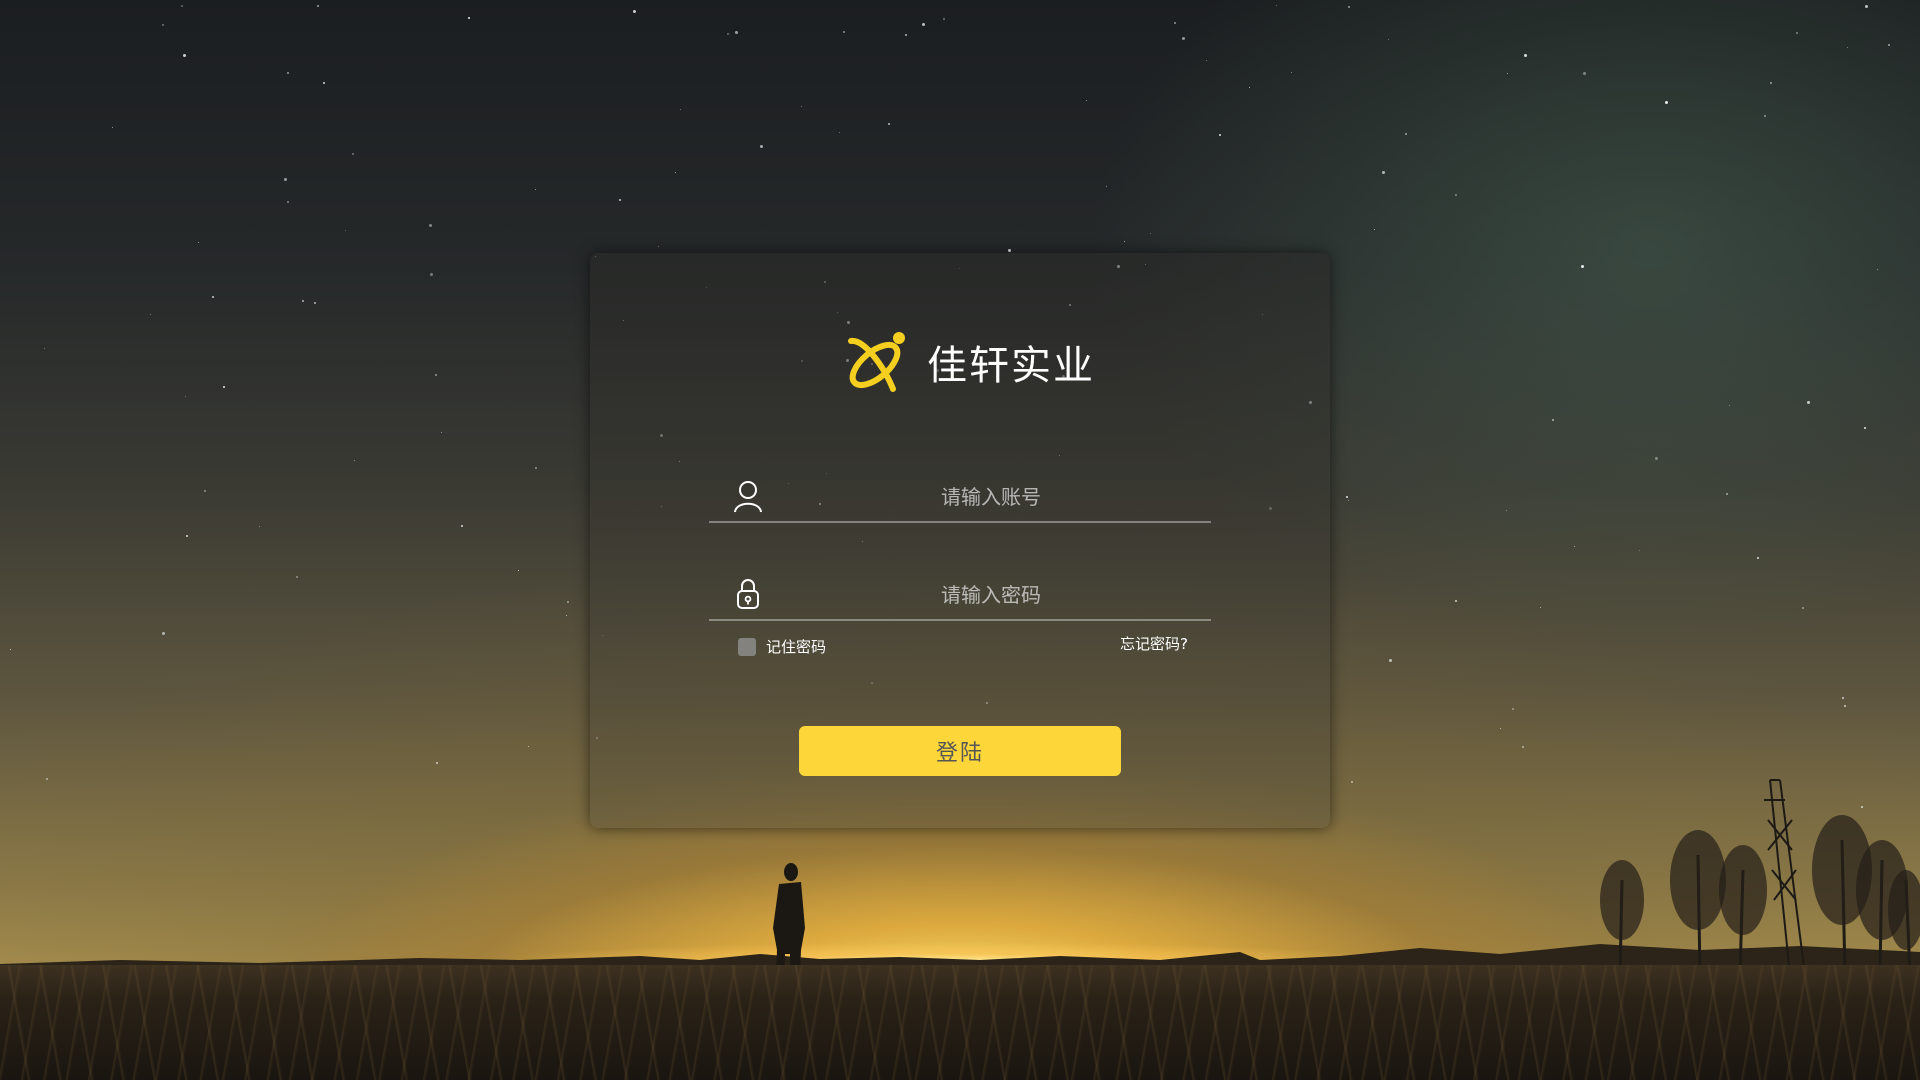 The height and width of the screenshot is (1080, 1920). Describe the element at coordinates (960, 751) in the screenshot. I see `login-button: 登陆` at that location.